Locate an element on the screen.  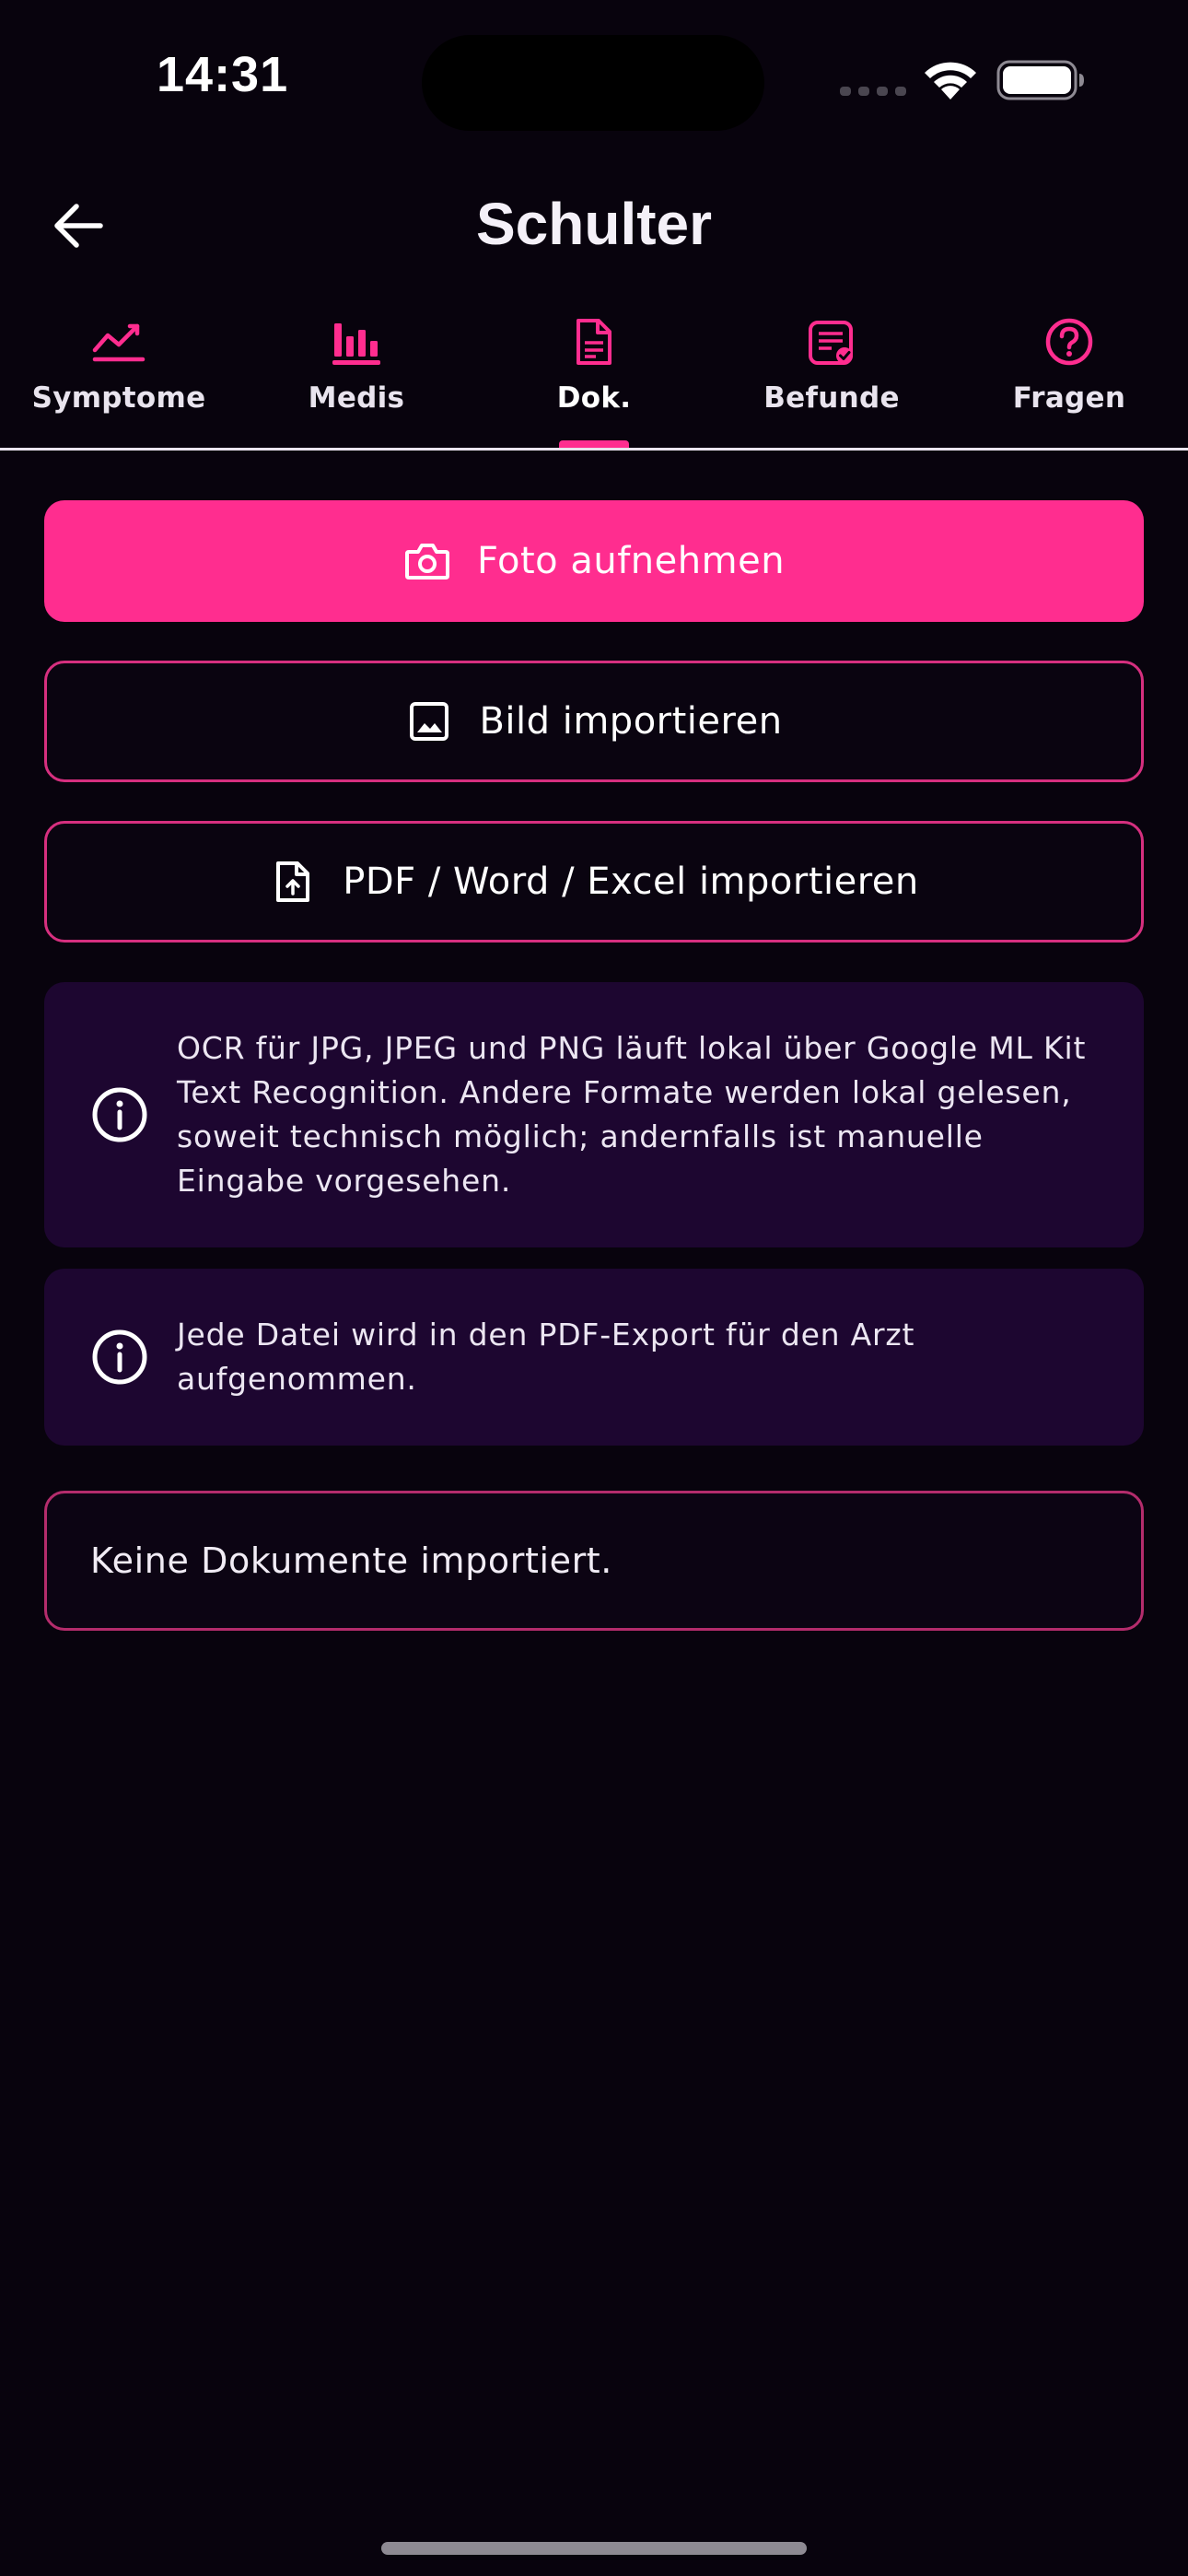
take-photo-label: Foto aufnehmen is located at coordinates (631, 561).